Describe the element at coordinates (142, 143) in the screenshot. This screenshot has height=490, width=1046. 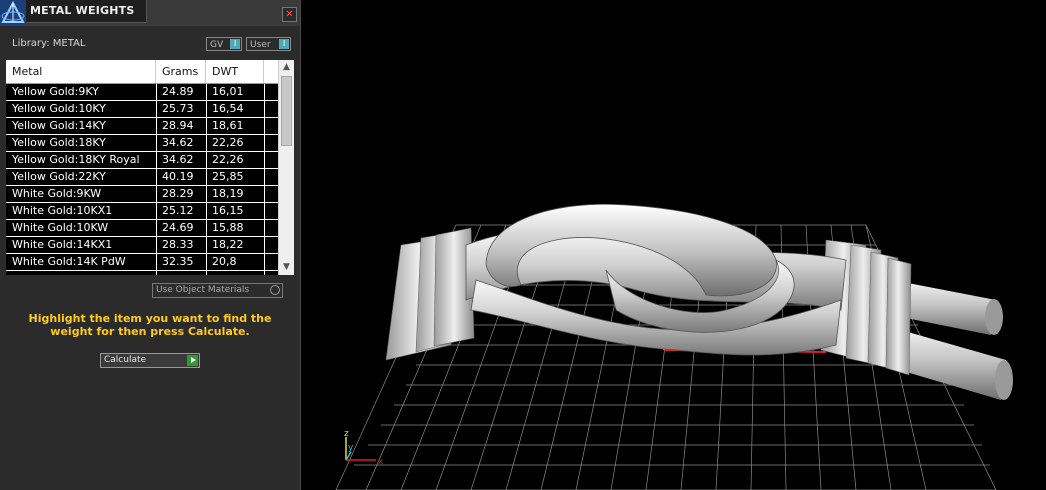
I see `table-row: Yellow Gold:18KY 34.62 22,26` at that location.